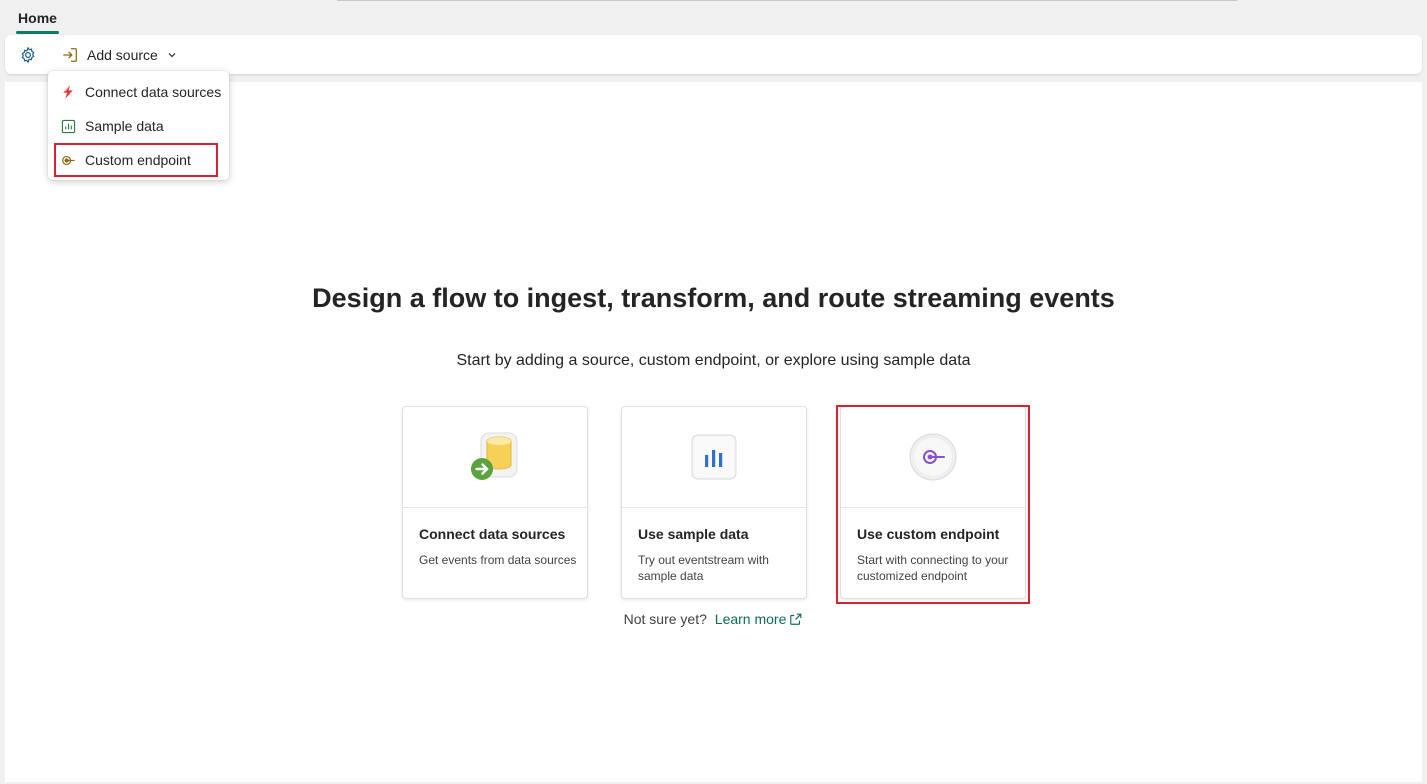 The width and height of the screenshot is (1427, 784). Describe the element at coordinates (928, 534) in the screenshot. I see `card-title: Use custom endpoint` at that location.